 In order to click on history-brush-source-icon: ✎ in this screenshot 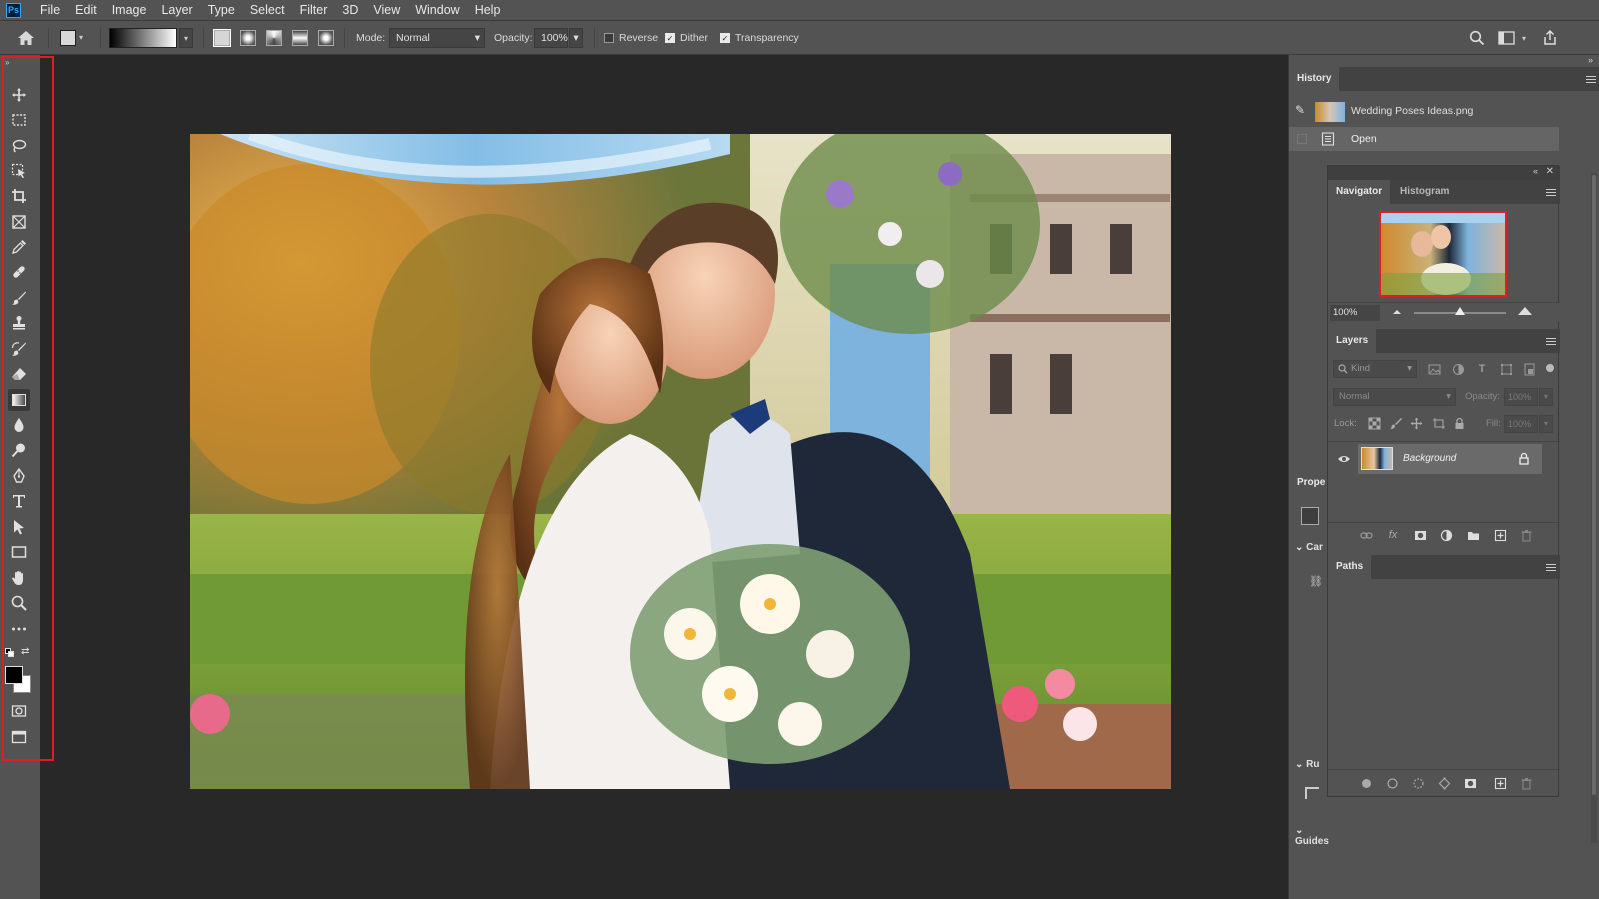, I will do `click(1300, 110)`.